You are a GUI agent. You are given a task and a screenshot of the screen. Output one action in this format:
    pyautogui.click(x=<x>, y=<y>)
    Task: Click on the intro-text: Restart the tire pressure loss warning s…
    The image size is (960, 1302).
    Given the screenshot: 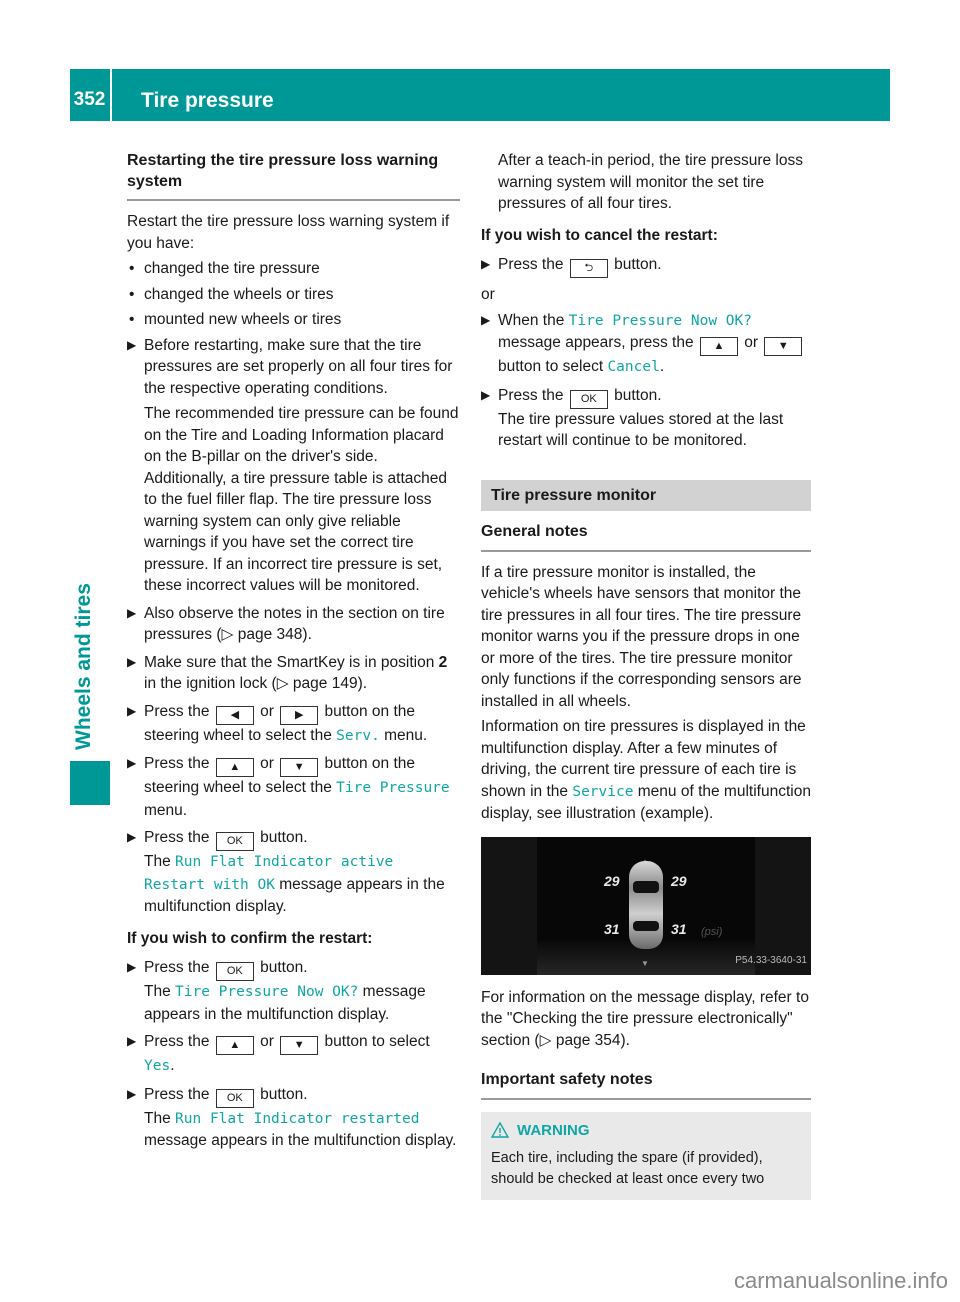 What is the action you would take?
    pyautogui.click(x=288, y=232)
    